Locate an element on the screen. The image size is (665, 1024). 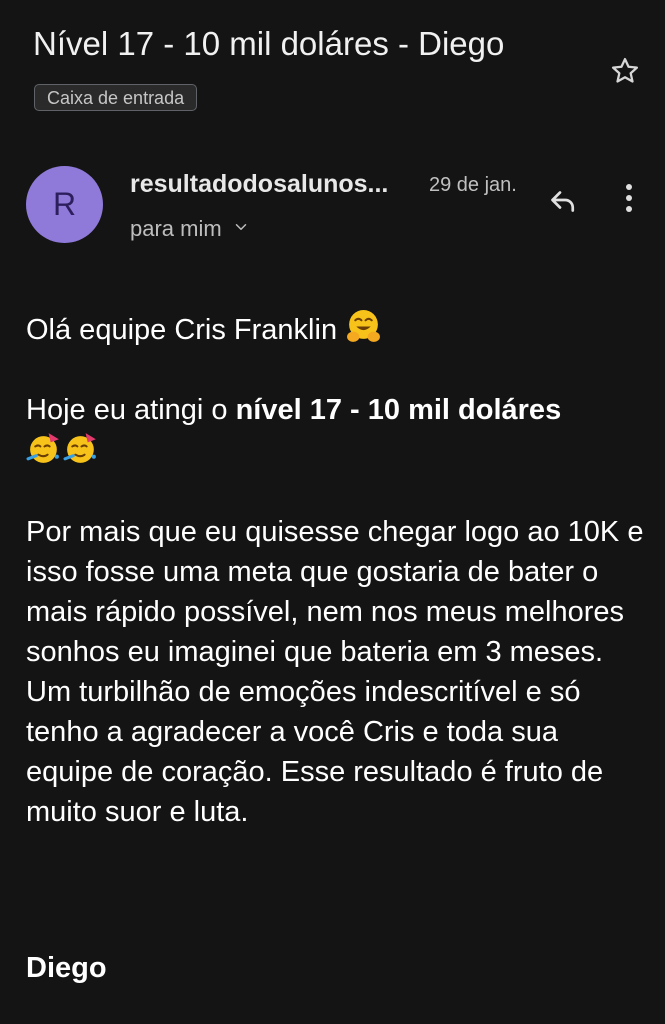
reply-icon is located at coordinates (563, 200).